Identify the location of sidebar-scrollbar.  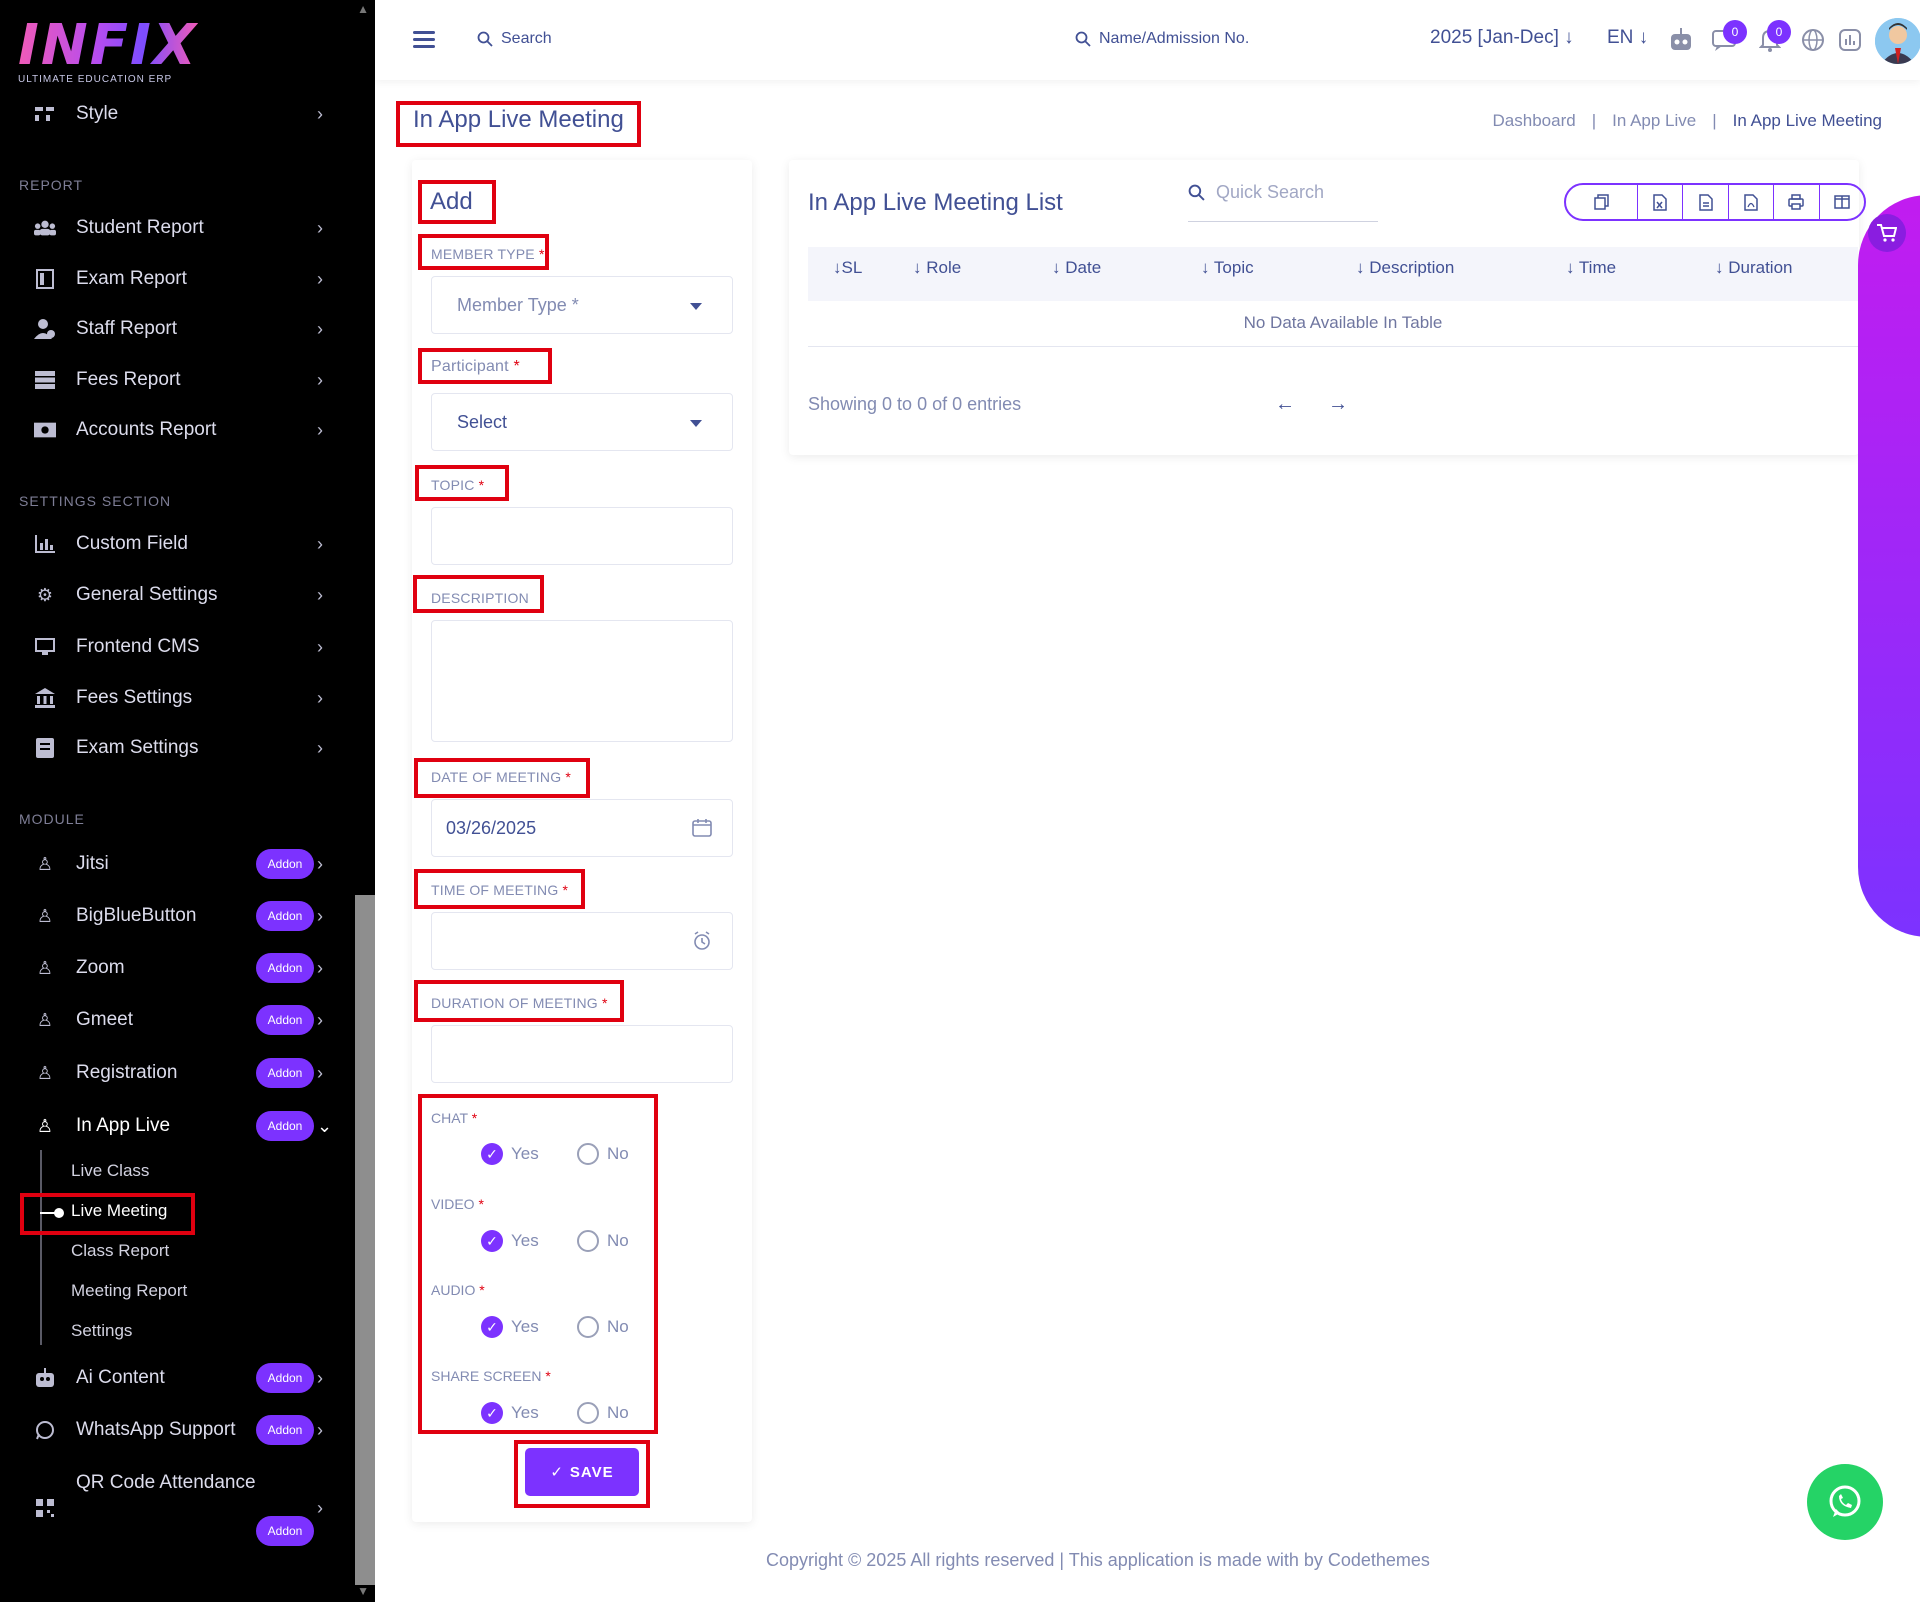
(365, 1240).